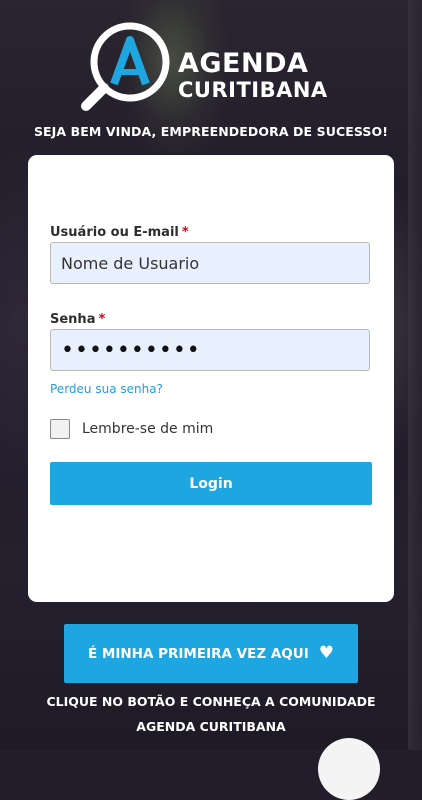 The image size is (422, 800). What do you see at coordinates (106, 389) in the screenshot?
I see `forgot-password-link: Perdeu sua senha?` at bounding box center [106, 389].